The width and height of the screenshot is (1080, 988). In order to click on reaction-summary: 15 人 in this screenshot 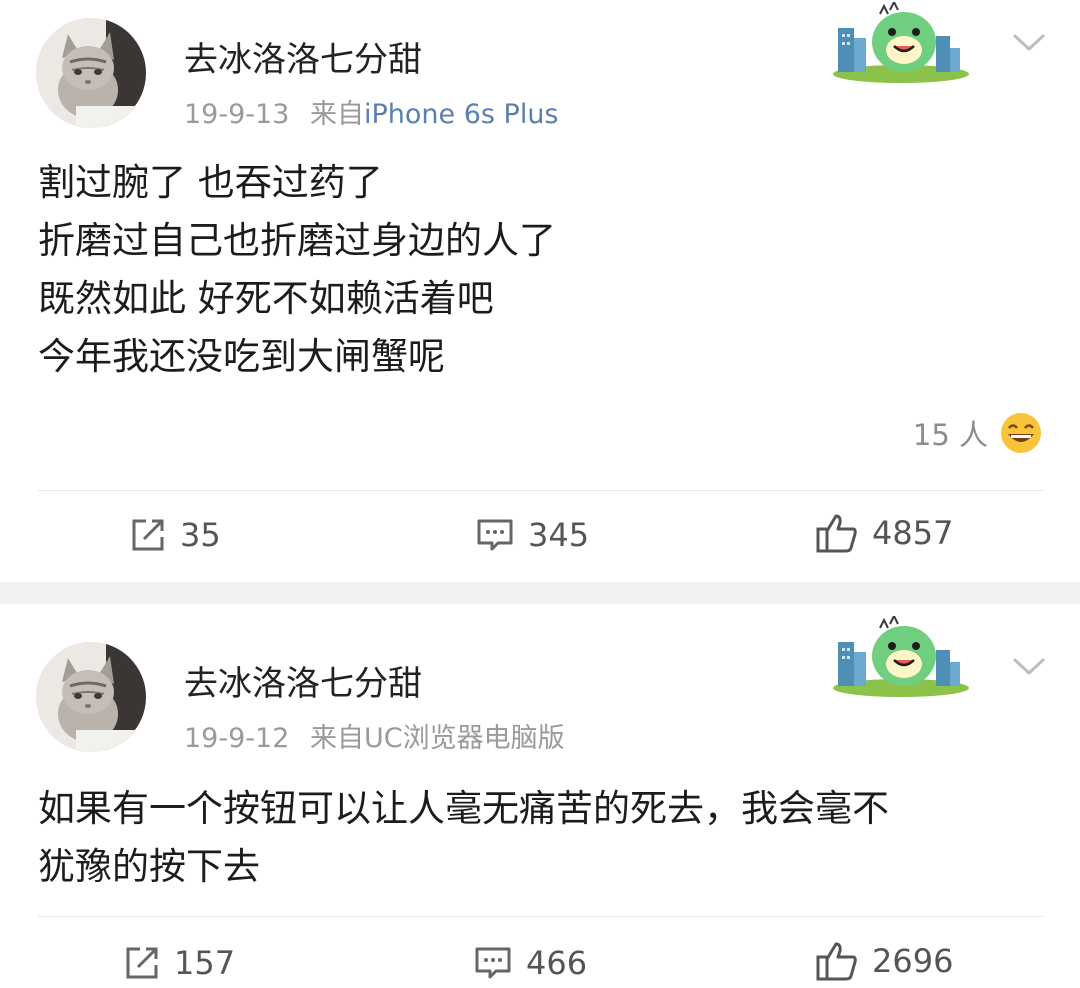, I will do `click(977, 433)`.